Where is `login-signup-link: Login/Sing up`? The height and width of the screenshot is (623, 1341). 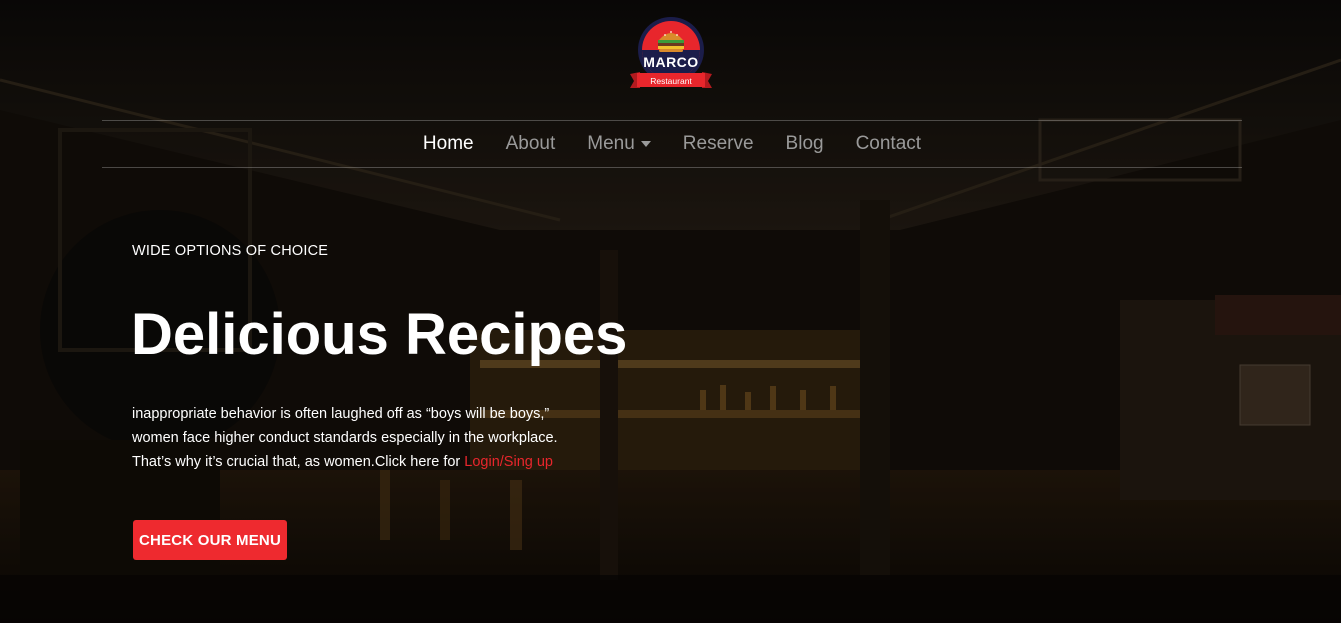 login-signup-link: Login/Sing up is located at coordinates (508, 462).